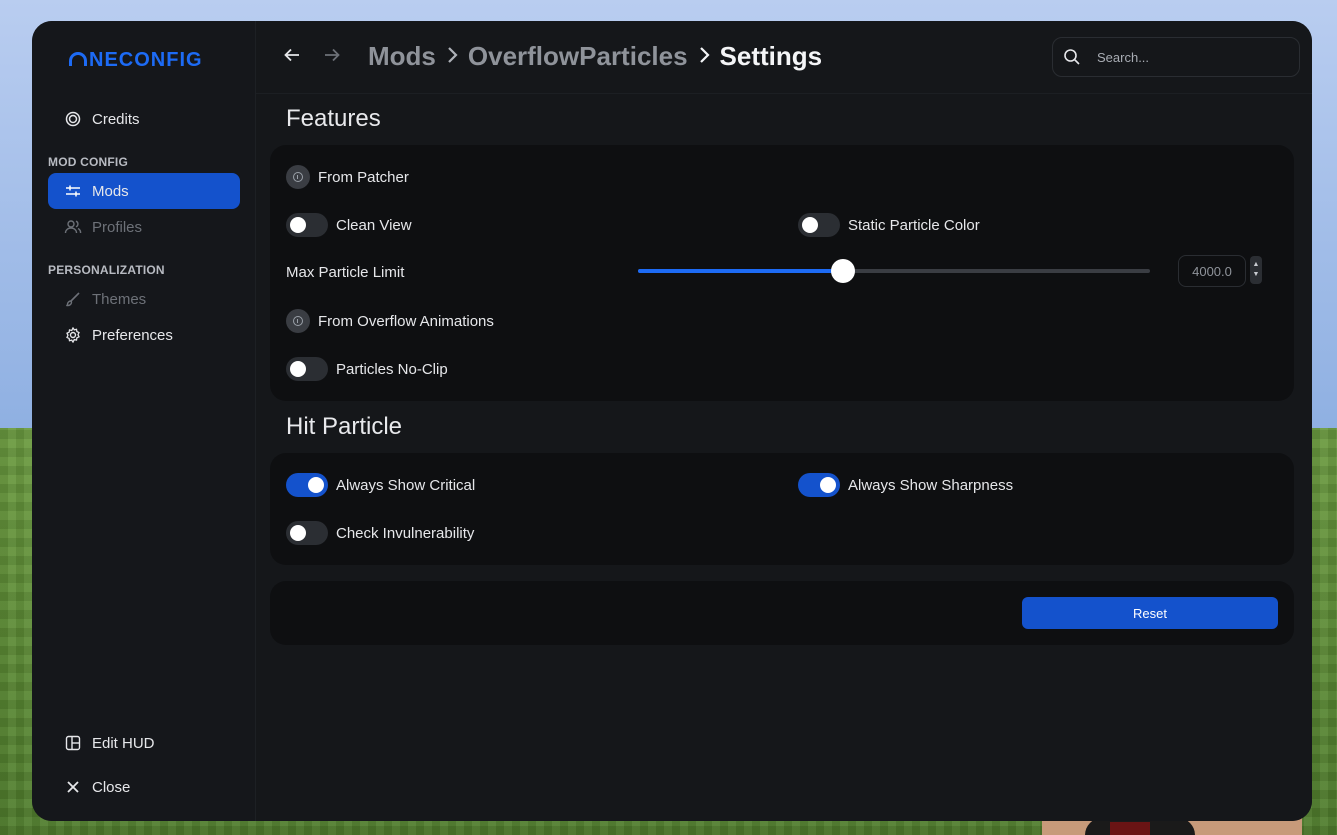 This screenshot has width=1337, height=835. I want to click on clean-view-label: Clean View, so click(374, 225).